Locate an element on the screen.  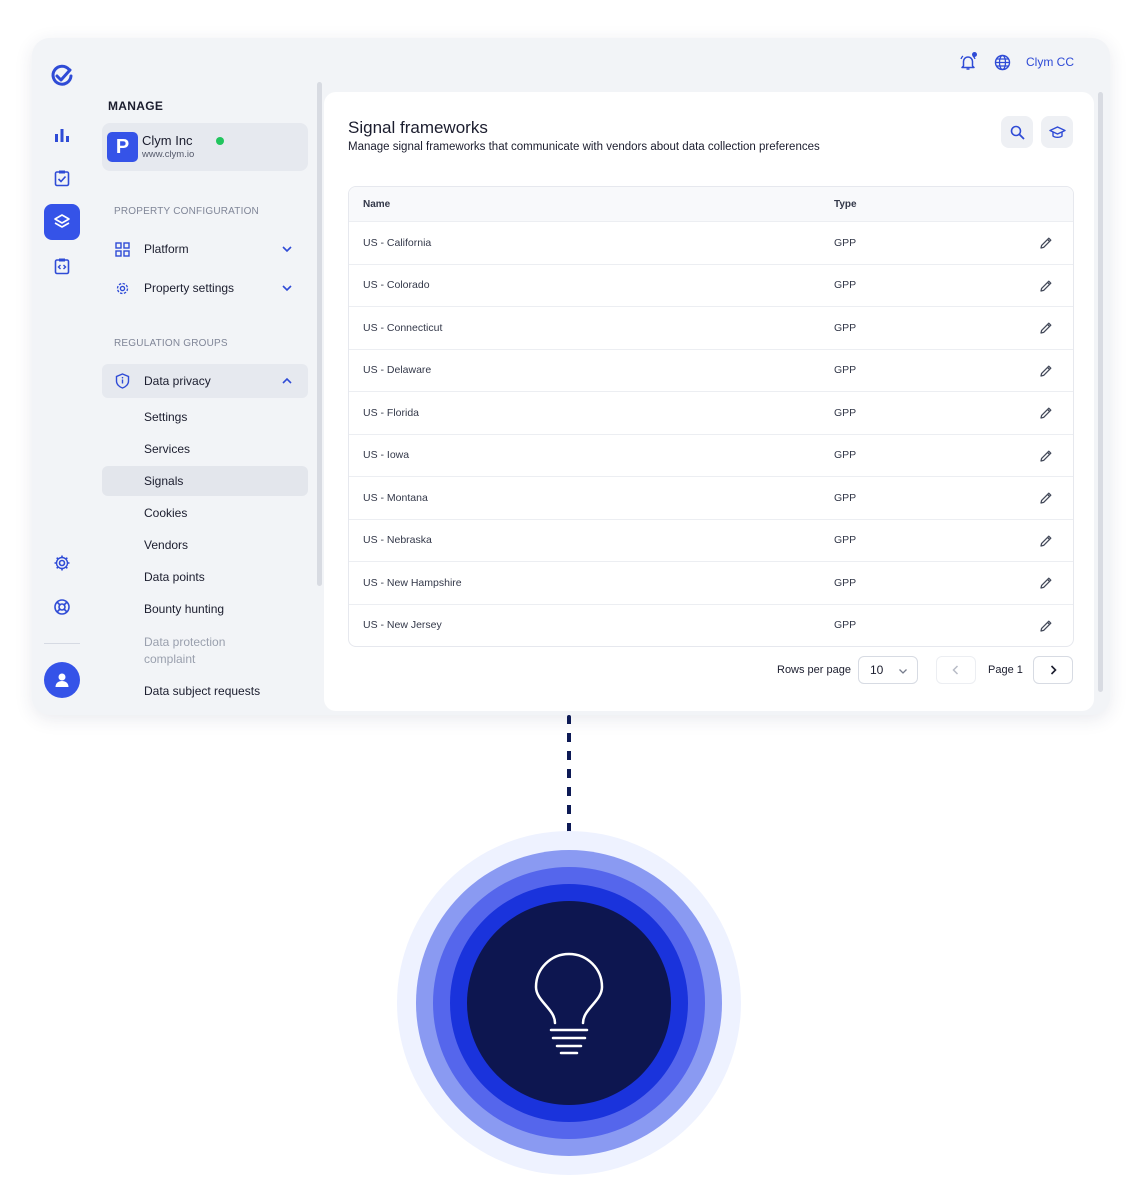
clym-logo-icon is located at coordinates (62, 76).